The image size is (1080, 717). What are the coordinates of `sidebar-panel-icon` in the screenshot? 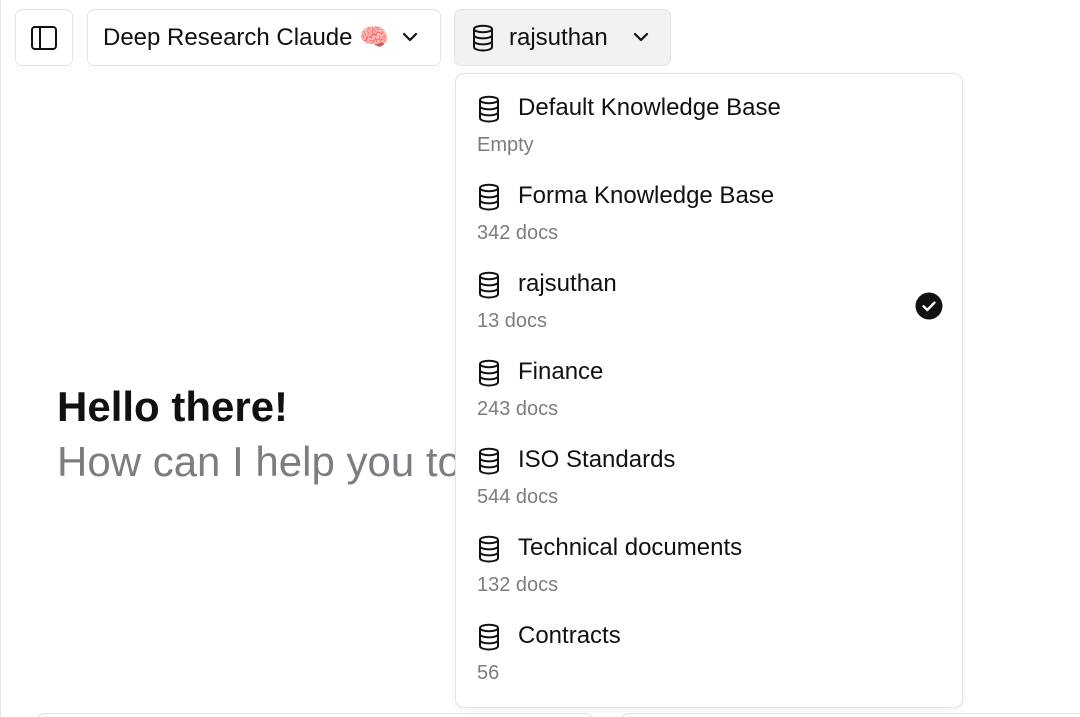 It's located at (44, 37).